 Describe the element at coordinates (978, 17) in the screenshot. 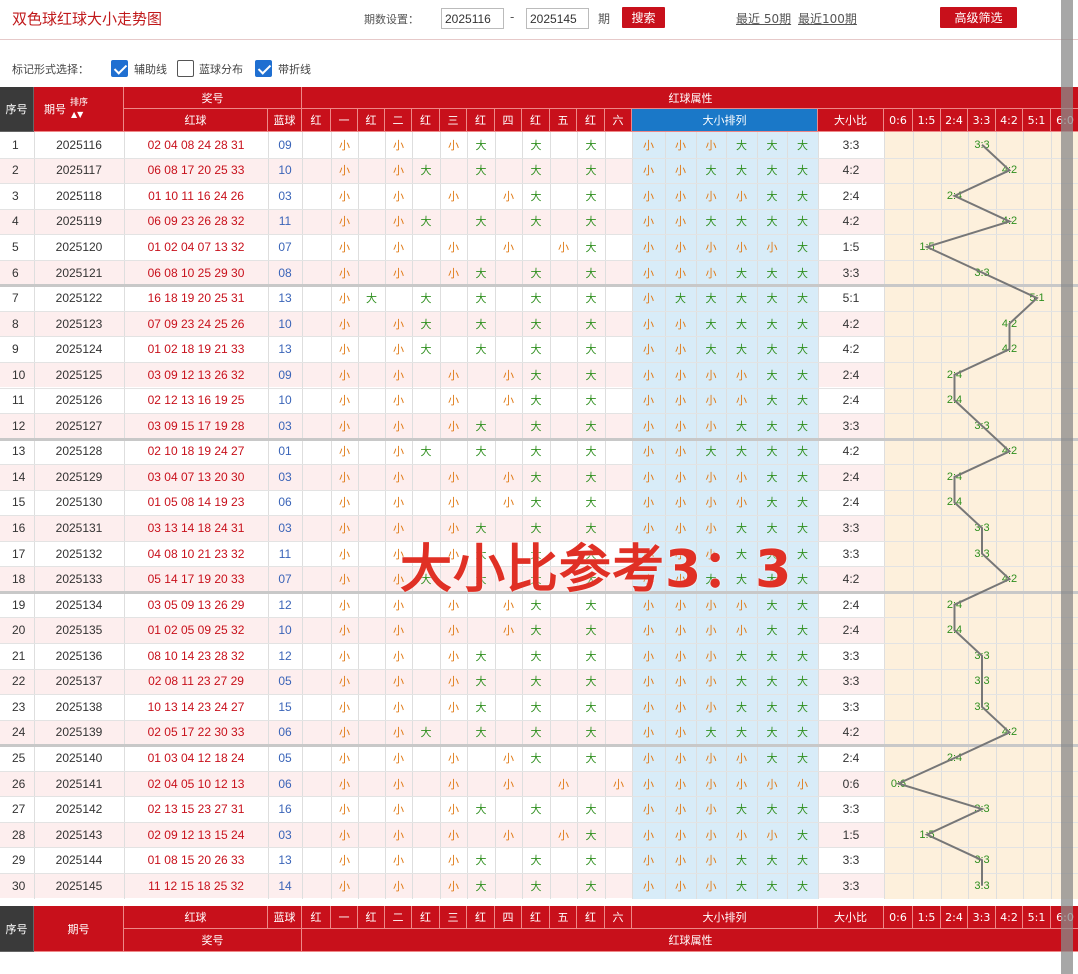

I see `advanced-filter-button: 高级筛选` at that location.